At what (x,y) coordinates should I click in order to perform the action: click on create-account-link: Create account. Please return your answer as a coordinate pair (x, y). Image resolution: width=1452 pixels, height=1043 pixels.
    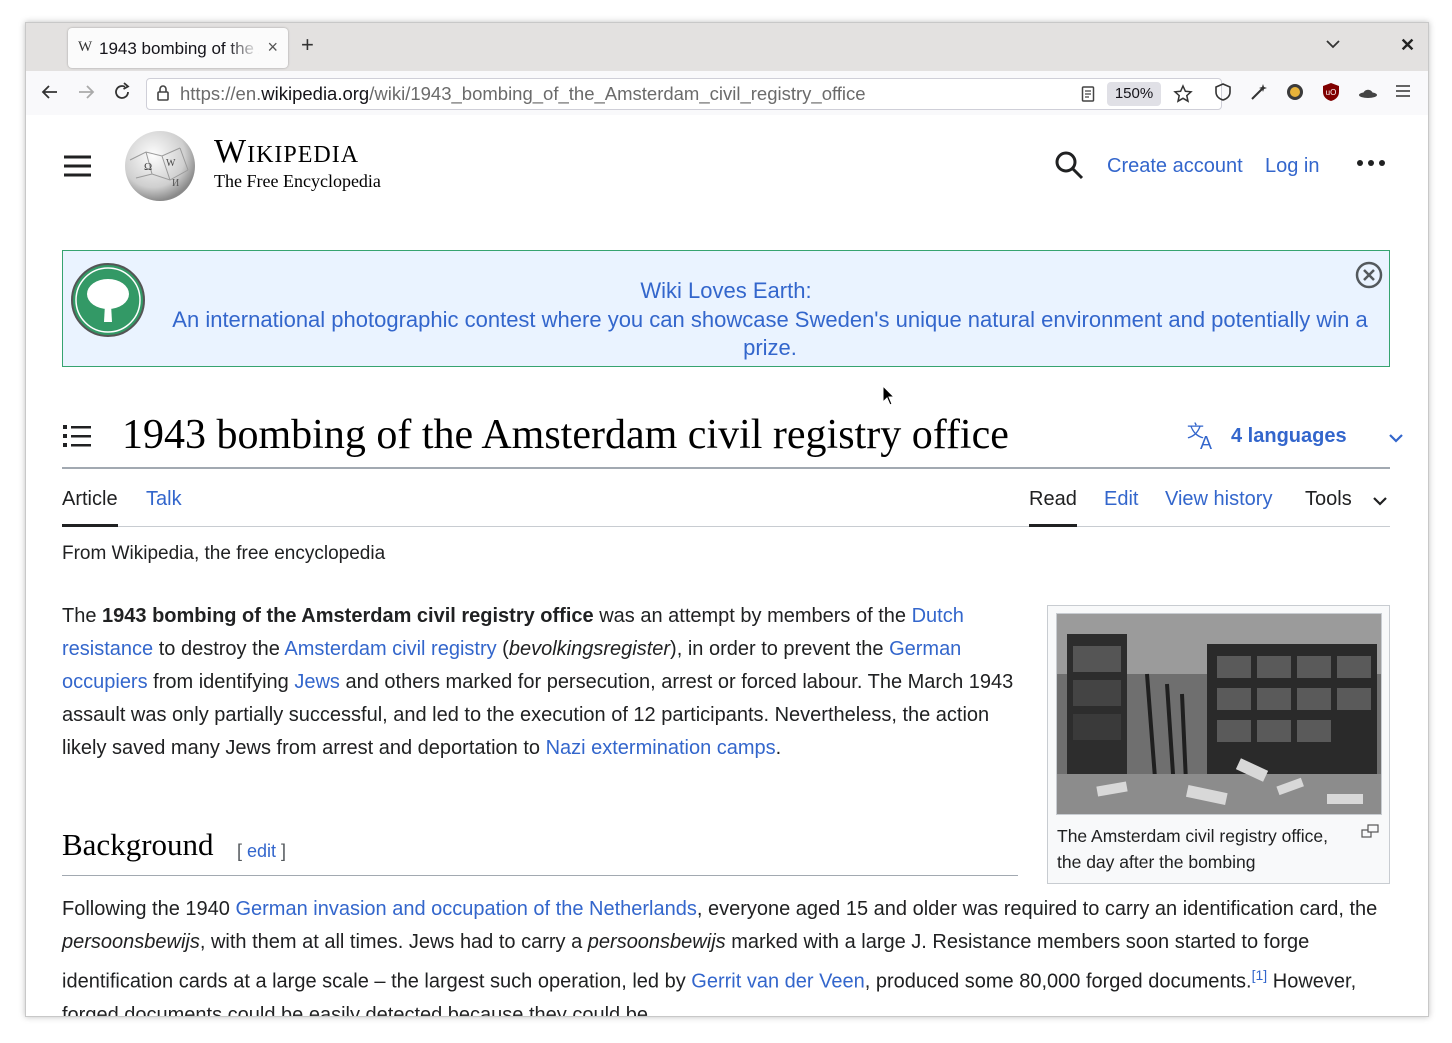
    Looking at the image, I should click on (1175, 166).